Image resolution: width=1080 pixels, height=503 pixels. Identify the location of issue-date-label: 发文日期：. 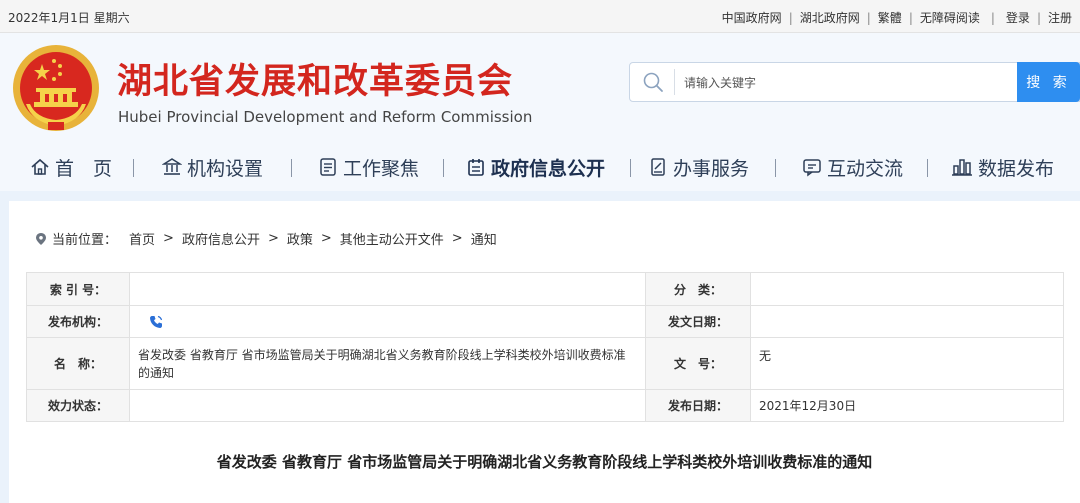
(698, 321).